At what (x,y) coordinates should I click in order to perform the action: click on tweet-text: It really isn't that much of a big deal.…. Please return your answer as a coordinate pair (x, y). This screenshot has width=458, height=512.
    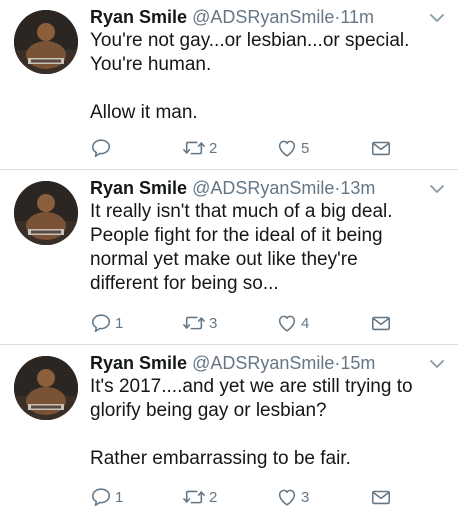
    Looking at the image, I should click on (268, 248).